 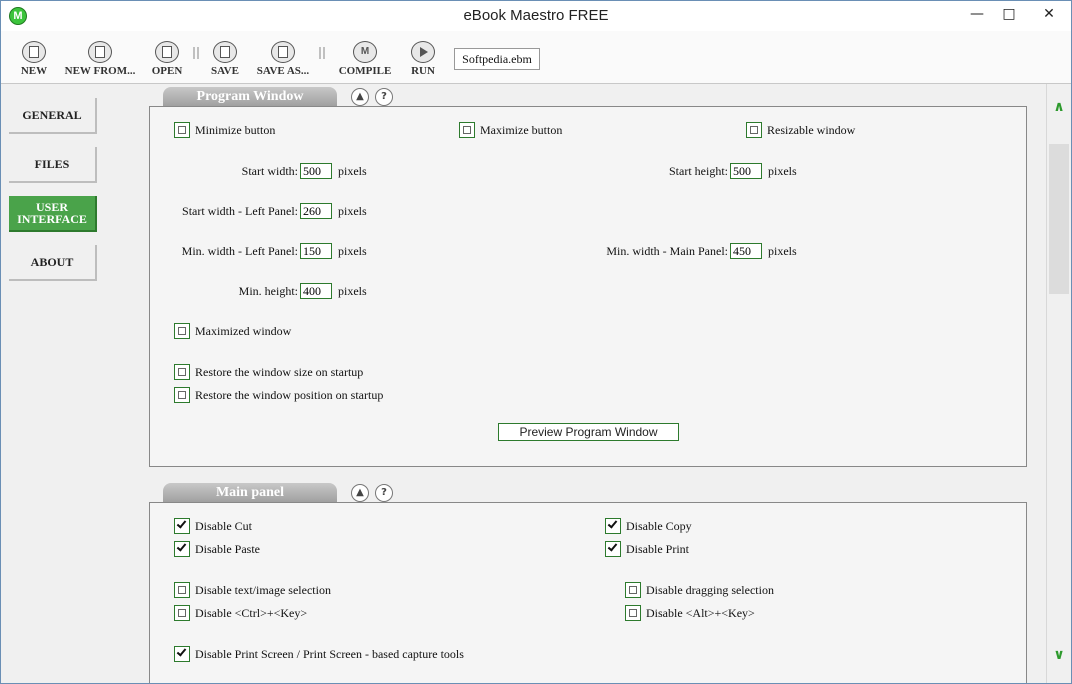 I want to click on sidebar-item-files: FILES, so click(x=53, y=165).